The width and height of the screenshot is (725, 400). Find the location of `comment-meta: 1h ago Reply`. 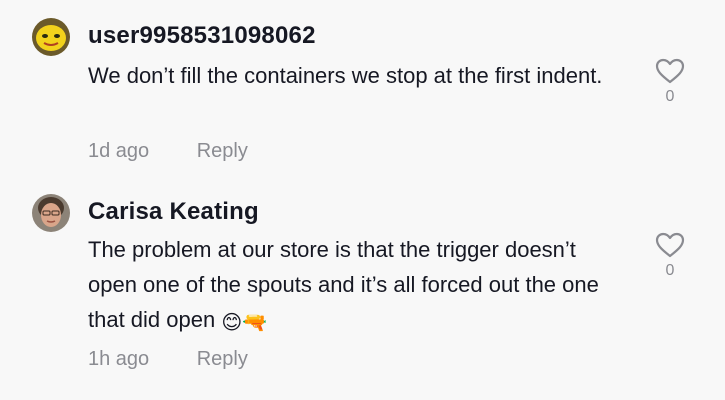

comment-meta: 1h ago Reply is located at coordinates (168, 359).